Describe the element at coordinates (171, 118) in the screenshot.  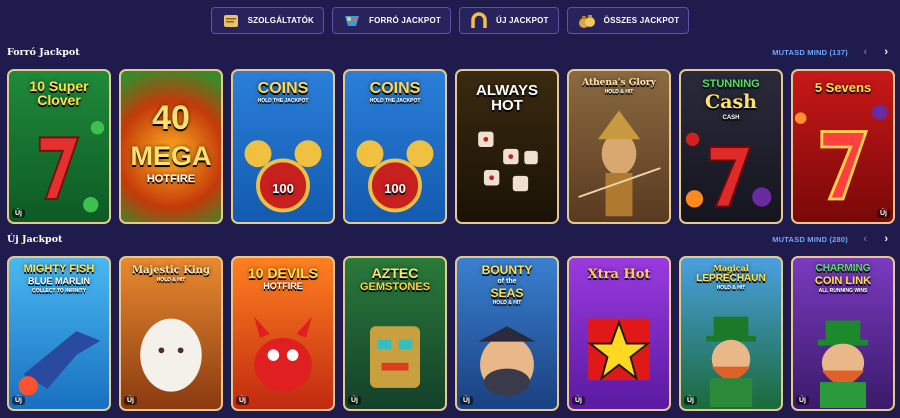
I see `game-title: 40` at that location.